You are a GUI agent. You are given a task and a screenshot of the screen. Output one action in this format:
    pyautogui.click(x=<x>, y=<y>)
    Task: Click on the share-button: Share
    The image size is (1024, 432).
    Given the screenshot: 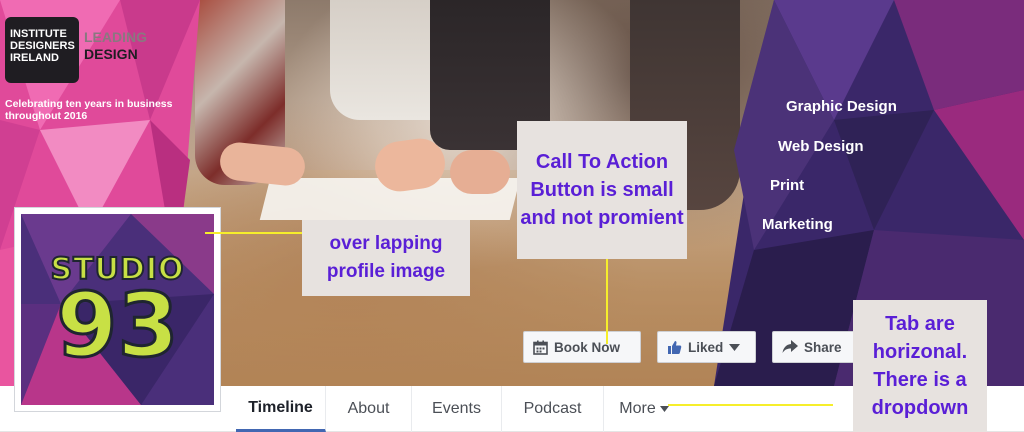 What is the action you would take?
    pyautogui.click(x=814, y=347)
    